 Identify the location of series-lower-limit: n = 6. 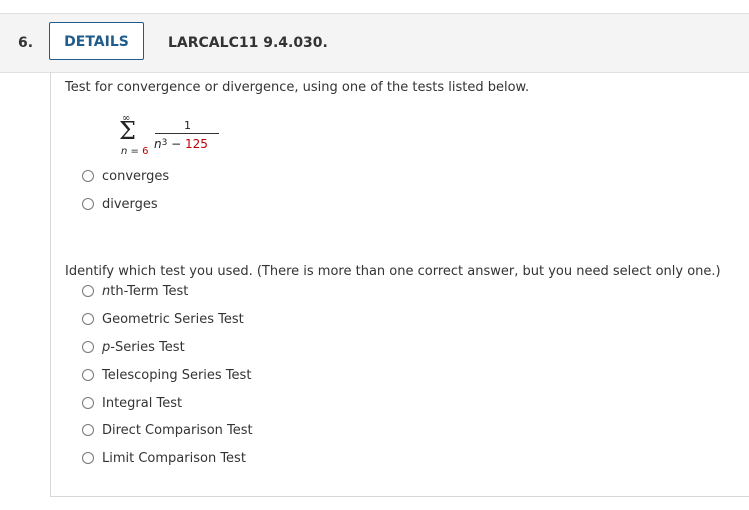
(134, 151).